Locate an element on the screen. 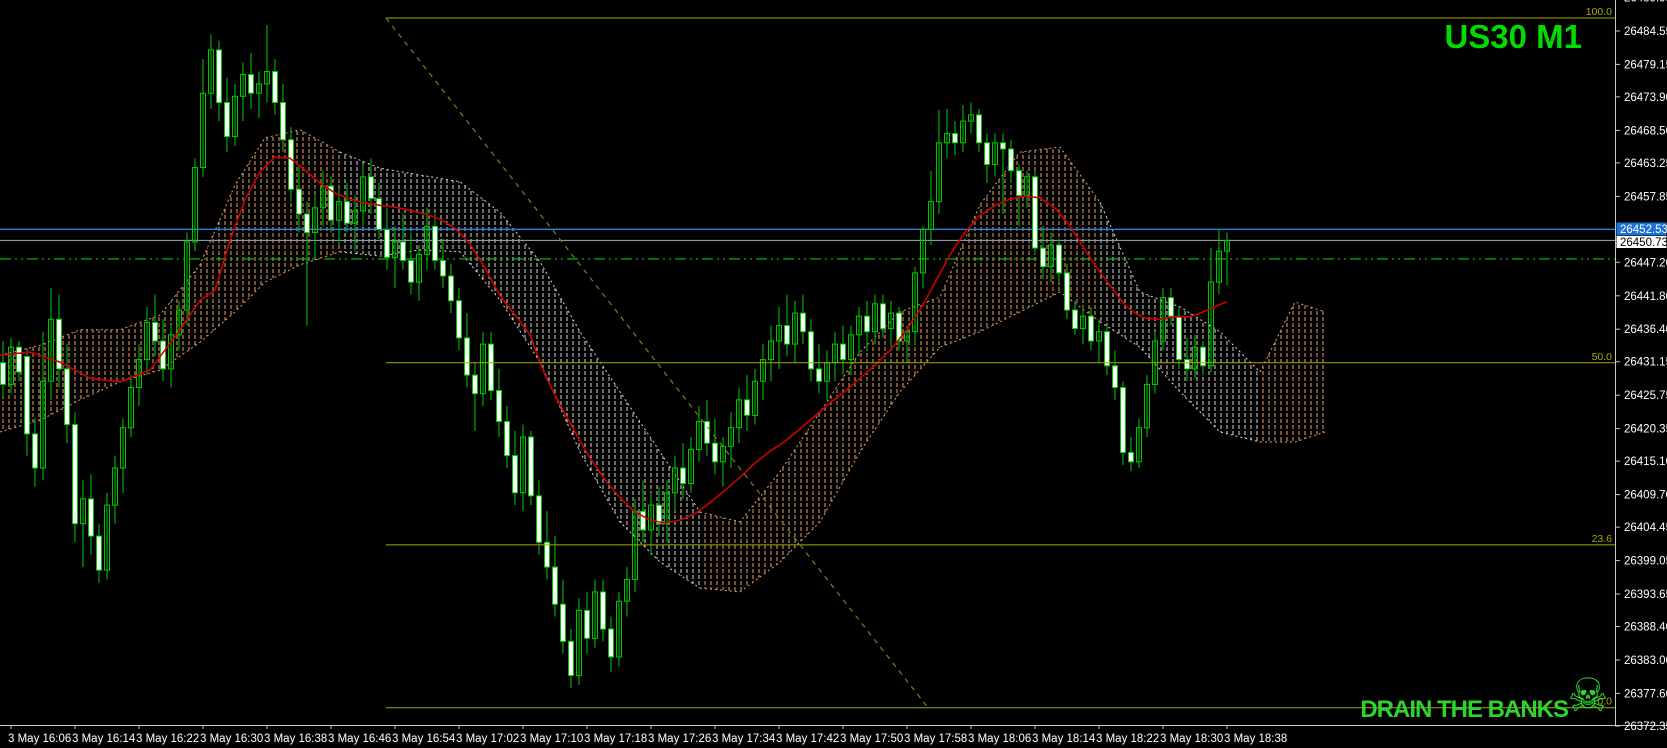 This screenshot has height=748, width=1667. ask-price-text: 26452.53 is located at coordinates (1643, 230).